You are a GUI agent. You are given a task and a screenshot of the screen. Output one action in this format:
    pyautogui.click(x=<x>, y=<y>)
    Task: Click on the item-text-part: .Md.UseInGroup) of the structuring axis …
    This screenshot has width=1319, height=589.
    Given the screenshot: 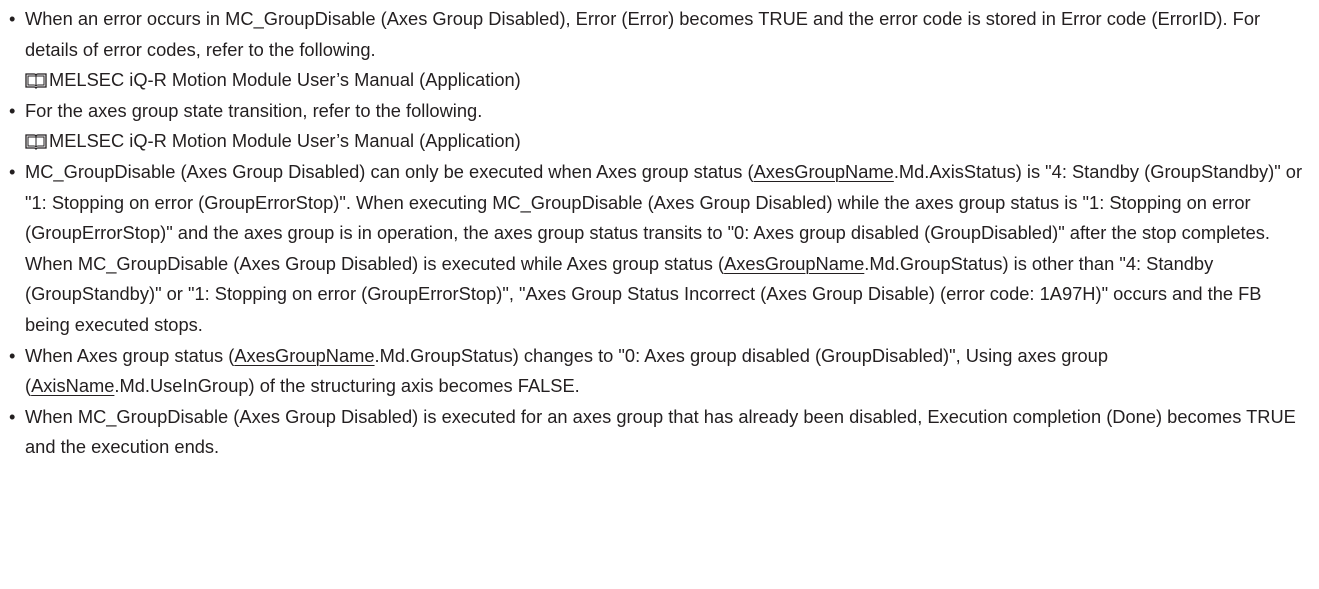 What is the action you would take?
    pyautogui.click(x=347, y=386)
    